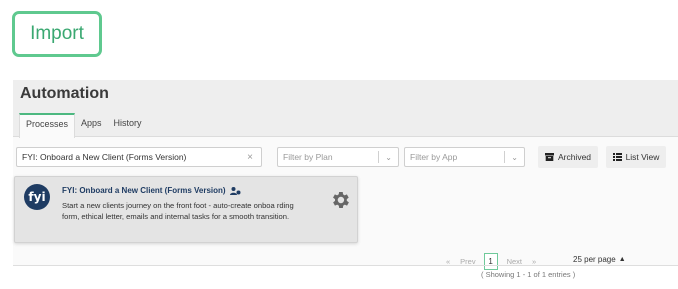 The height and width of the screenshot is (289, 678). I want to click on current-page-button: 1, so click(490, 261).